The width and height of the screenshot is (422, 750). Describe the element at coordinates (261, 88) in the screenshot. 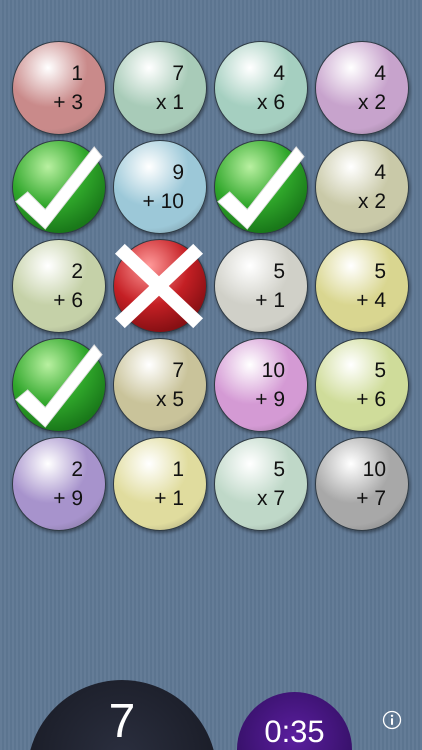

I see `problem-ball: 4 x 6` at that location.